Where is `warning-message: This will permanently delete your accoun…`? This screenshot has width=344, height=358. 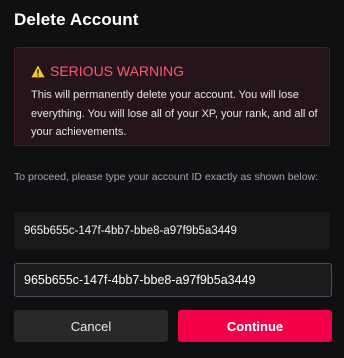
warning-message: This will permanently delete your accoun… is located at coordinates (174, 113).